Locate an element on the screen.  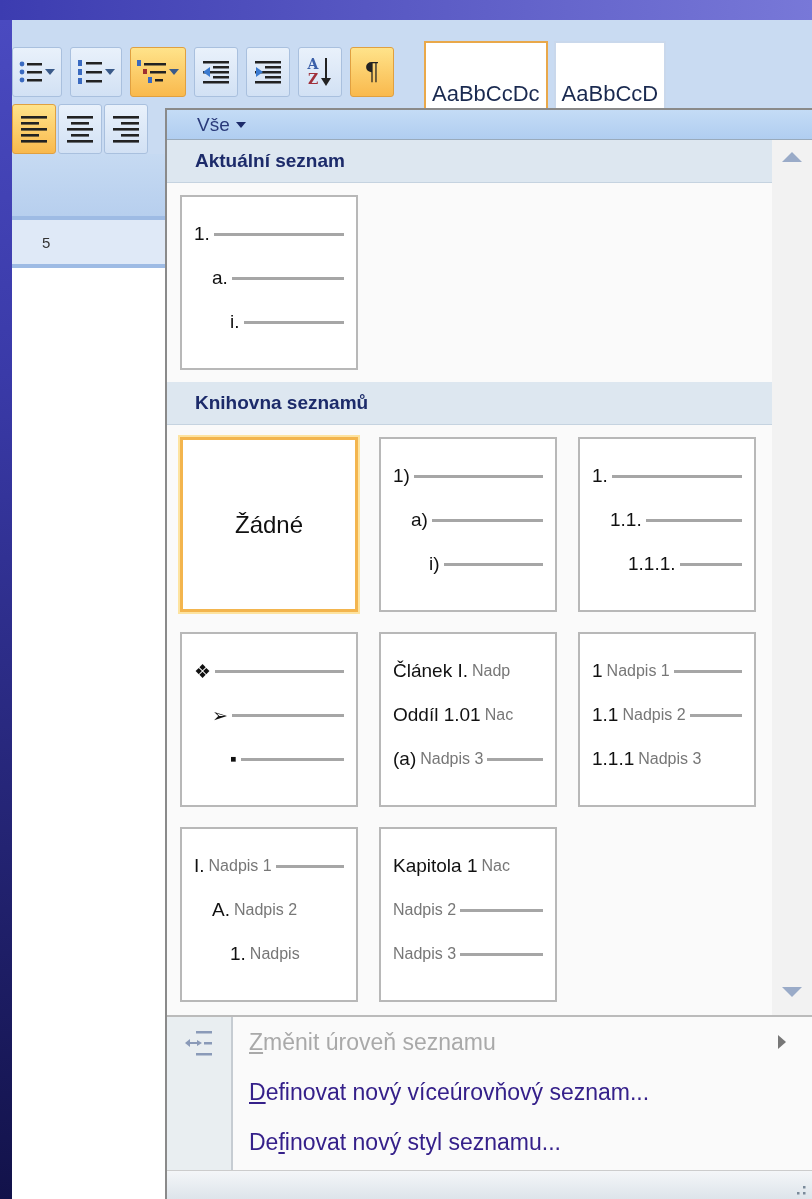
multilevel-list-button is located at coordinates (158, 72).